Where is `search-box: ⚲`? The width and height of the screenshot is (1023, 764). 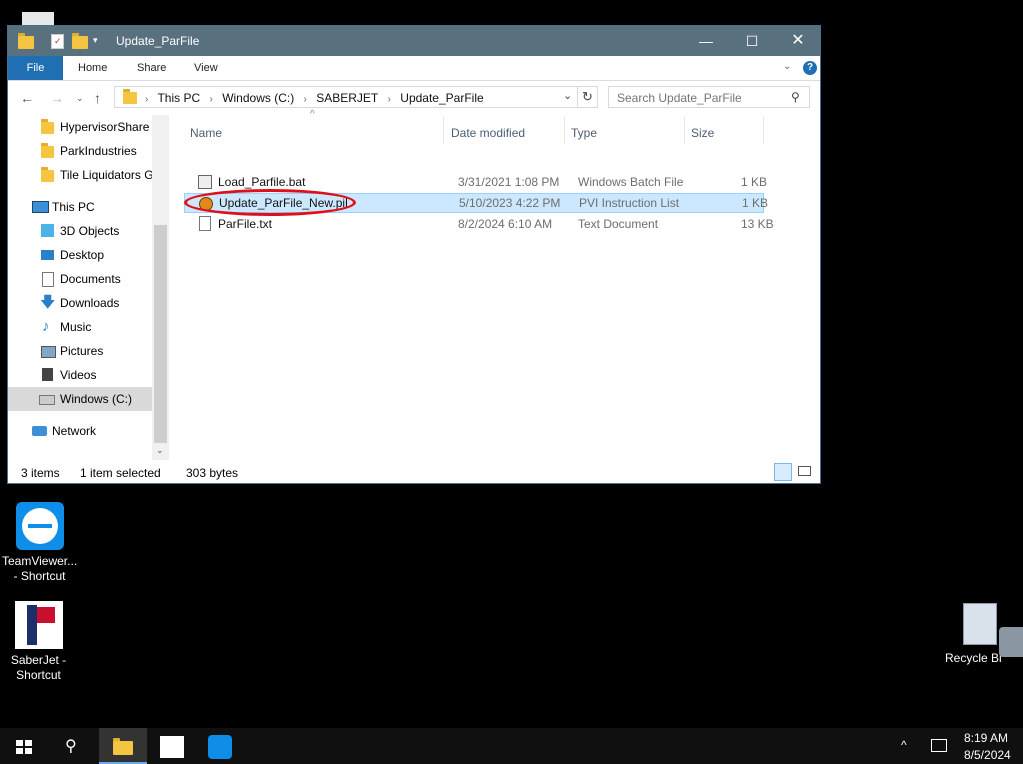 search-box: ⚲ is located at coordinates (709, 97).